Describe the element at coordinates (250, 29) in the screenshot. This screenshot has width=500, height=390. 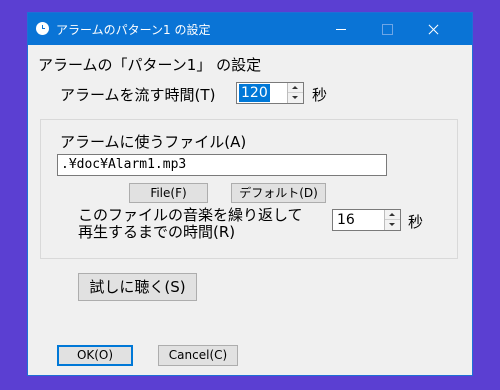
I see `title-bar: アラームのパターン1 の設定` at that location.